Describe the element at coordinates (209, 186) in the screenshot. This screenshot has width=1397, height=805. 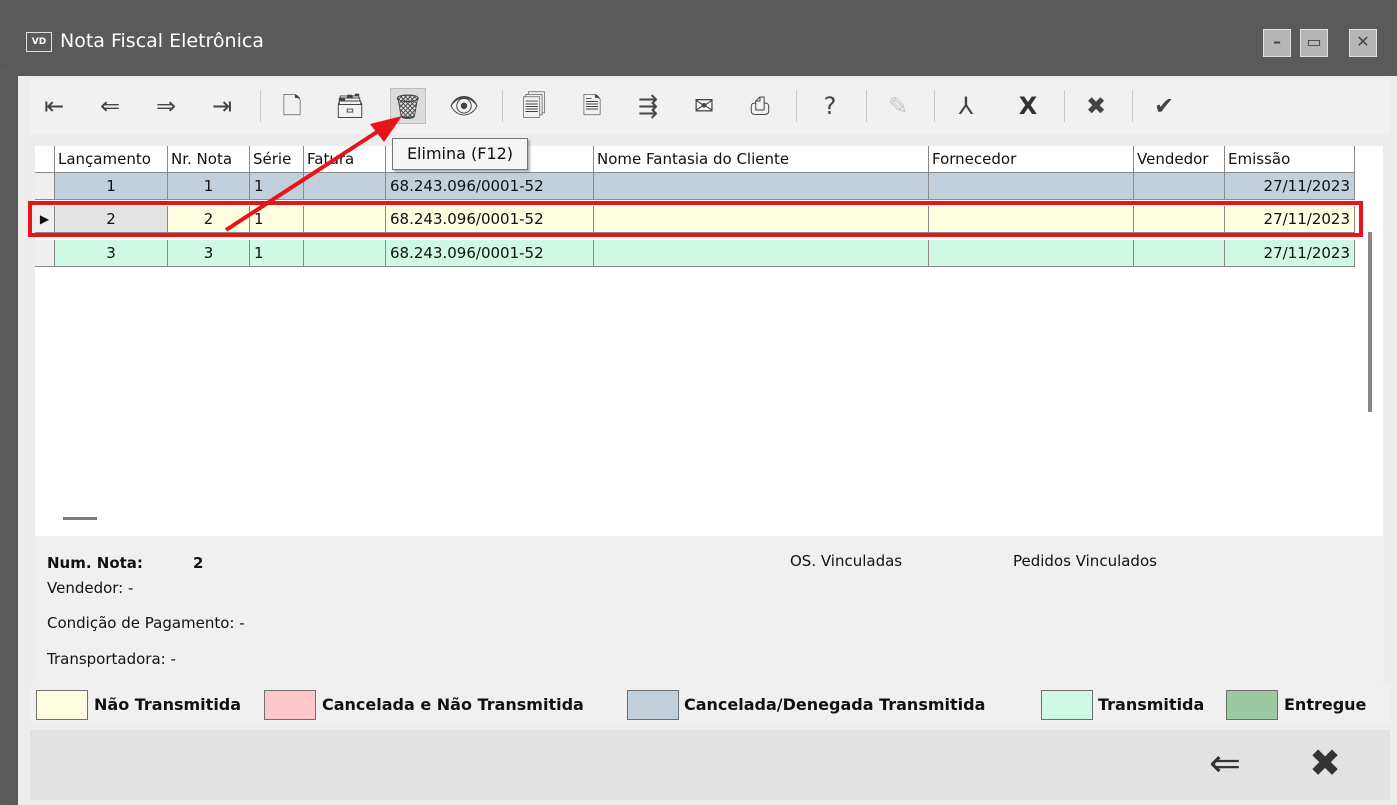
I see `cell-nr-nota: 1` at that location.